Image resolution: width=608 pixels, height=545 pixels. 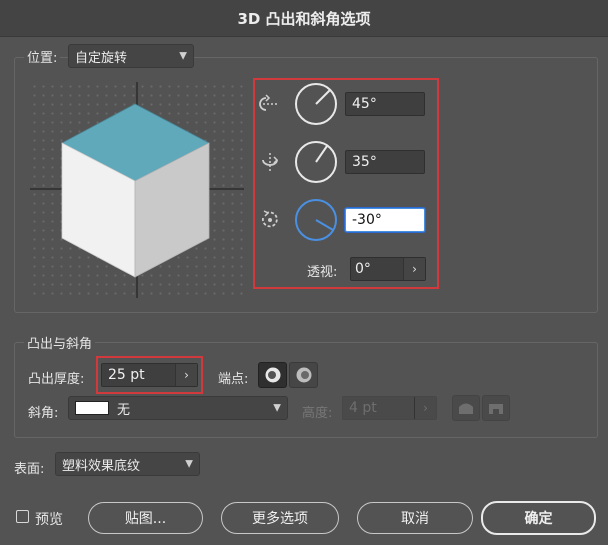 I want to click on rotate-z-input: -30°, so click(x=385, y=220).